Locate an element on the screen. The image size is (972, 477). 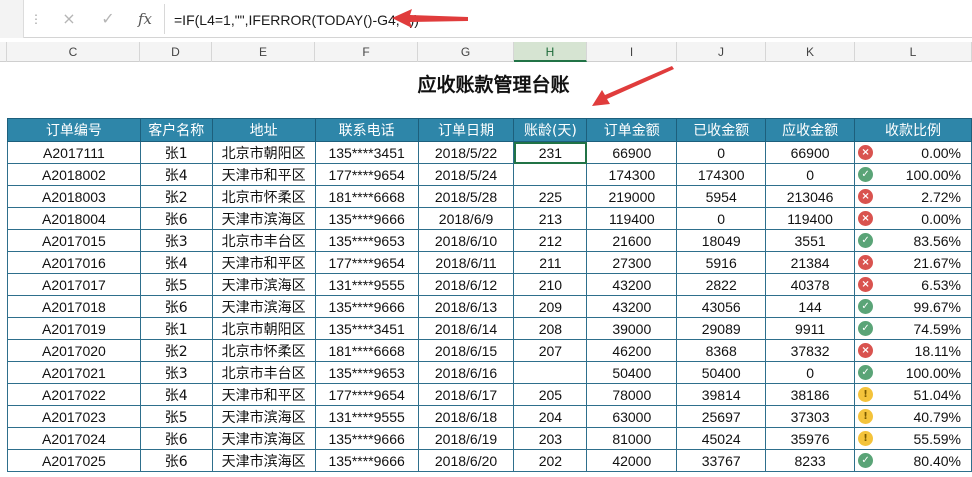
order-id-cell: A2017018 is located at coordinates (74, 306).